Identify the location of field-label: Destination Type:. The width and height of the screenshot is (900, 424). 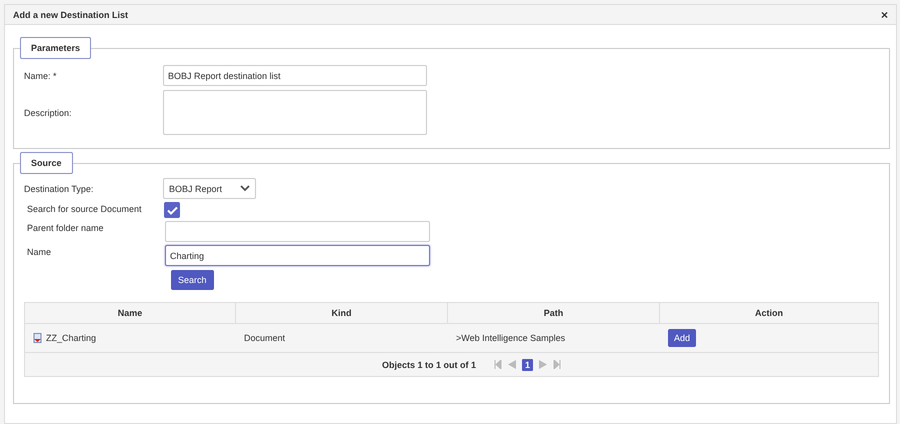
(59, 189).